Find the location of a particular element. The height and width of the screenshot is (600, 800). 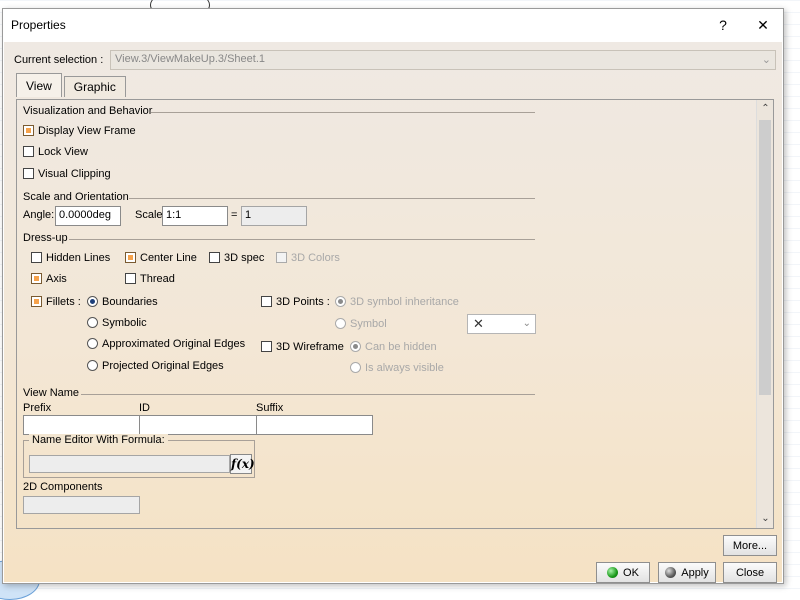

suffix-input is located at coordinates (314, 425).